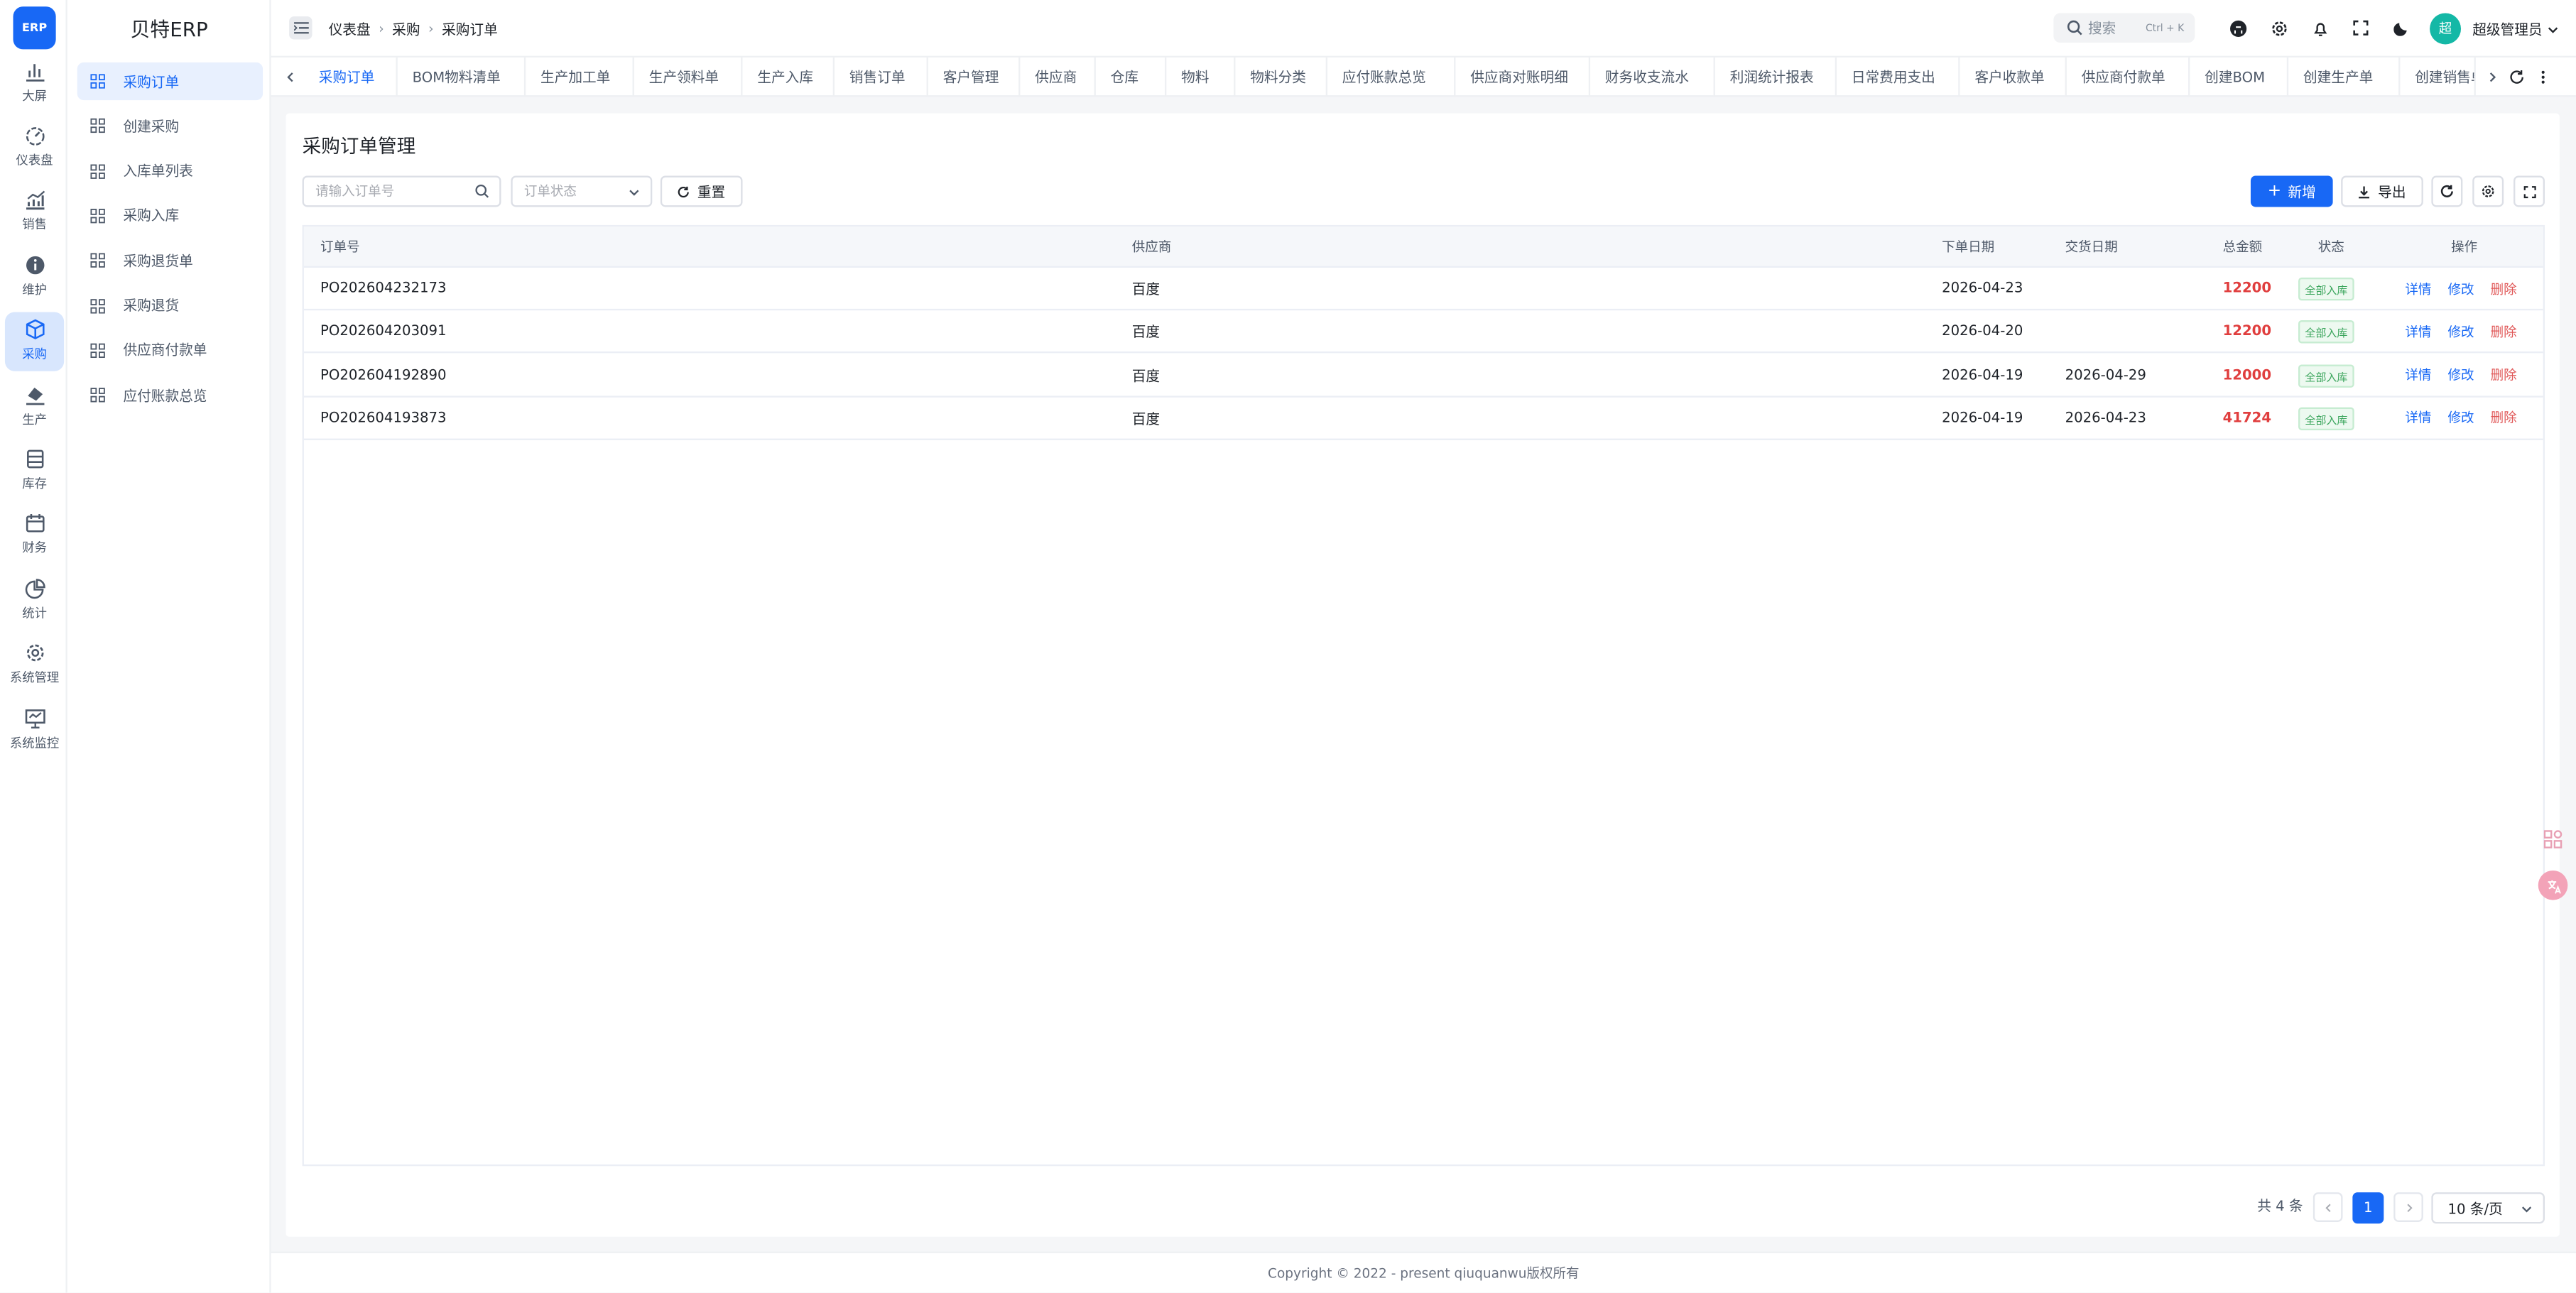 This screenshot has height=1293, width=2576. What do you see at coordinates (1058, 77) in the screenshot?
I see `tab-7: 供应商` at bounding box center [1058, 77].